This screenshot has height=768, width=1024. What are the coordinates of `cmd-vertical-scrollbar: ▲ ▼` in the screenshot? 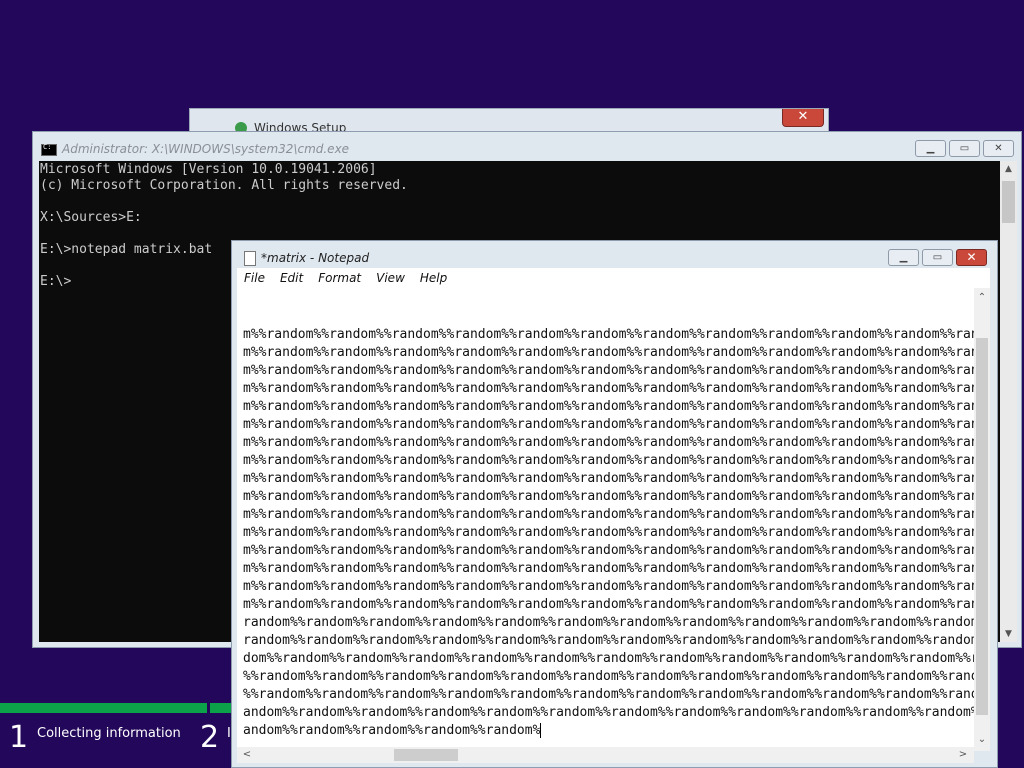 It's located at (1008, 401).